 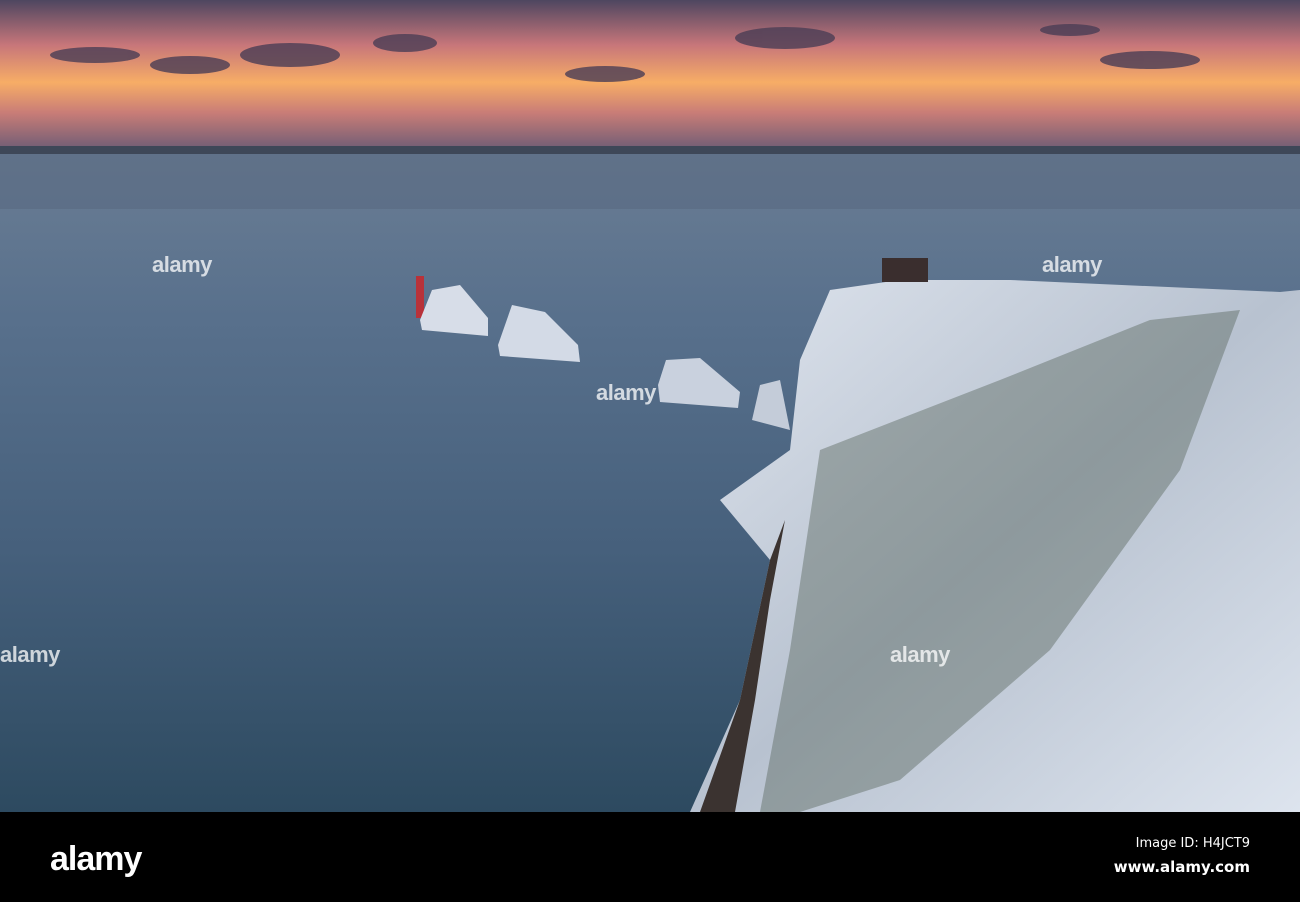 What do you see at coordinates (1192, 843) in the screenshot?
I see `image-id: Image ID: H4JCT9` at bounding box center [1192, 843].